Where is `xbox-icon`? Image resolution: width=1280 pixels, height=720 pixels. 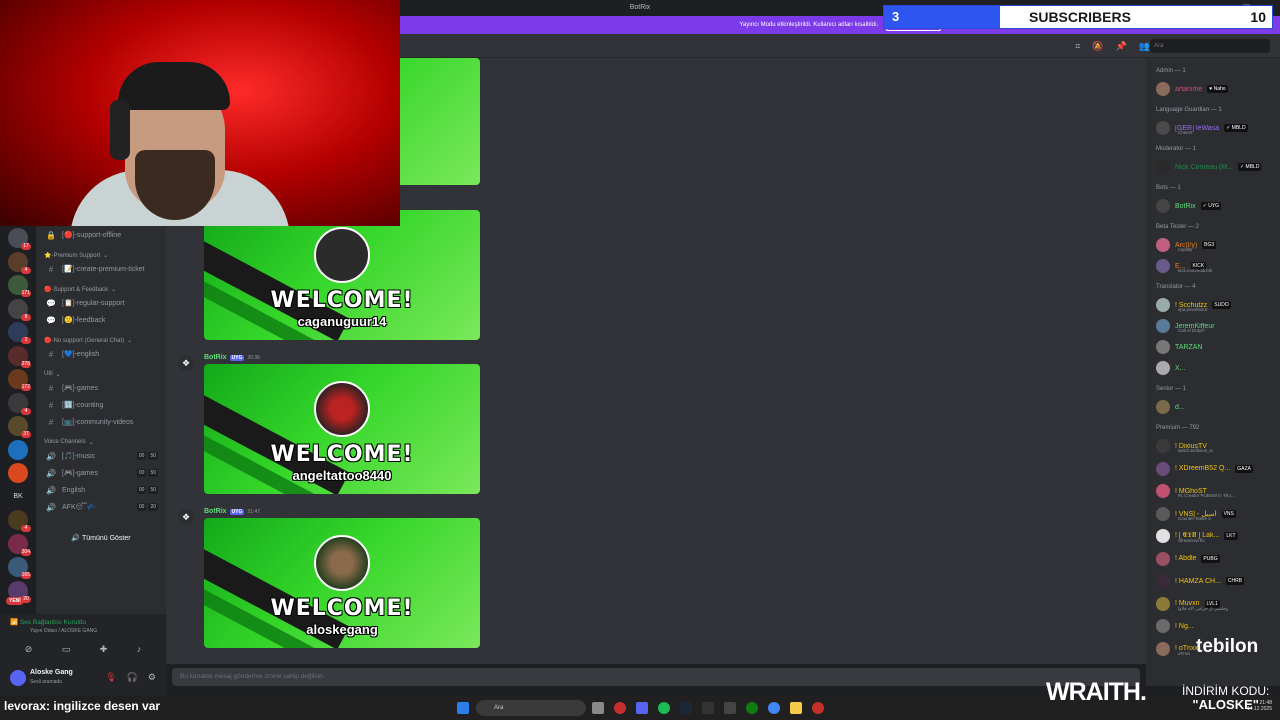 xbox-icon is located at coordinates (752, 708).